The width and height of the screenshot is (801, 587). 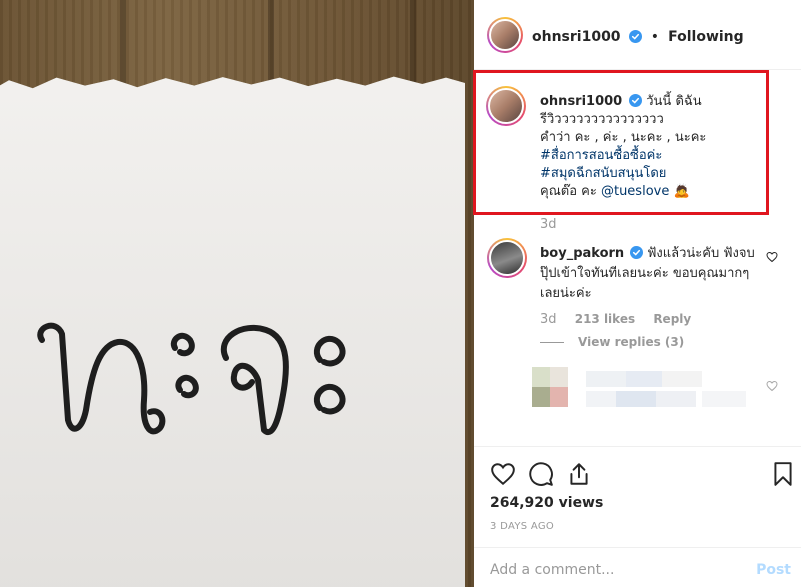 What do you see at coordinates (505, 35) in the screenshot?
I see `author-avatar` at bounding box center [505, 35].